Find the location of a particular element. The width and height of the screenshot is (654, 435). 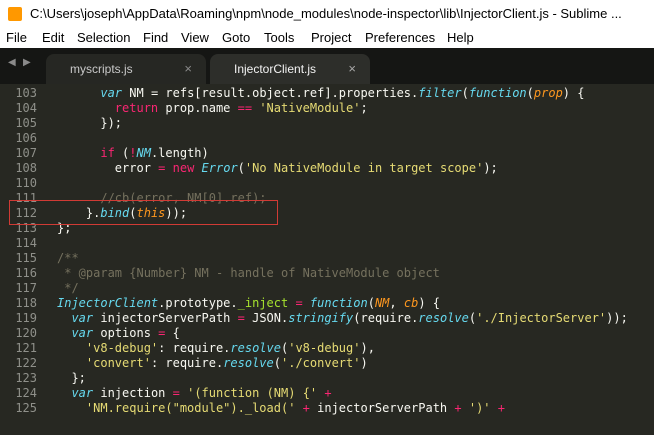

code-text: if (!NM.length) is located at coordinates (133, 153).